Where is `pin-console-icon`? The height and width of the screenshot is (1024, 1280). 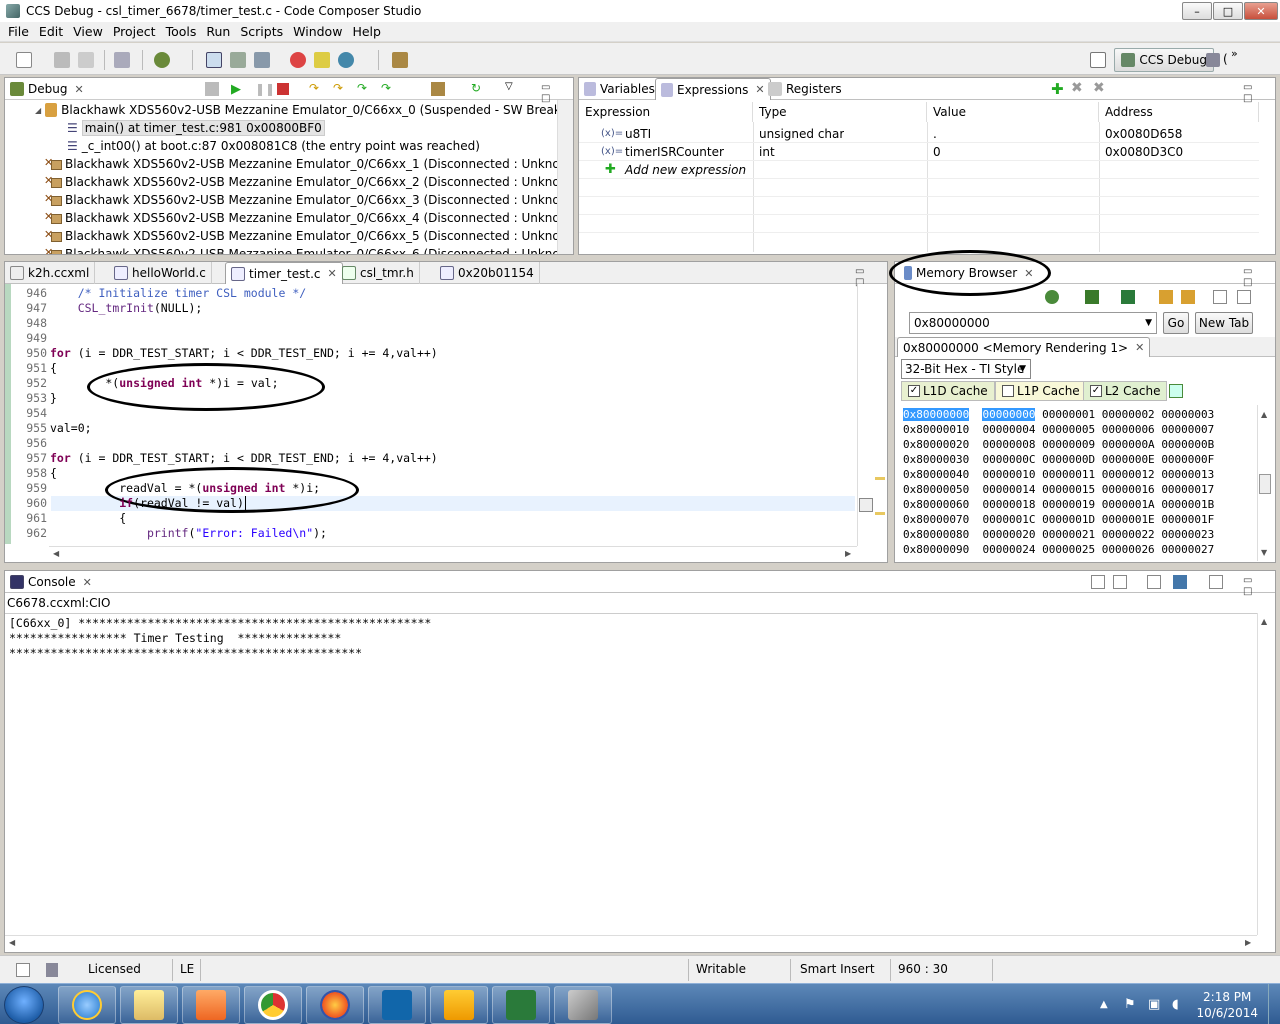 pin-console-icon is located at coordinates (1154, 582).